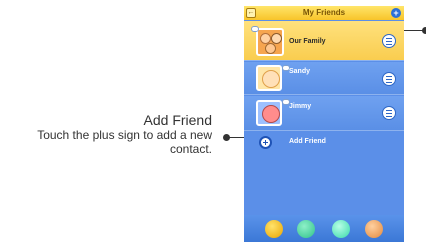 The image size is (426, 242). What do you see at coordinates (274, 229) in the screenshot?
I see `friends-icon` at bounding box center [274, 229].